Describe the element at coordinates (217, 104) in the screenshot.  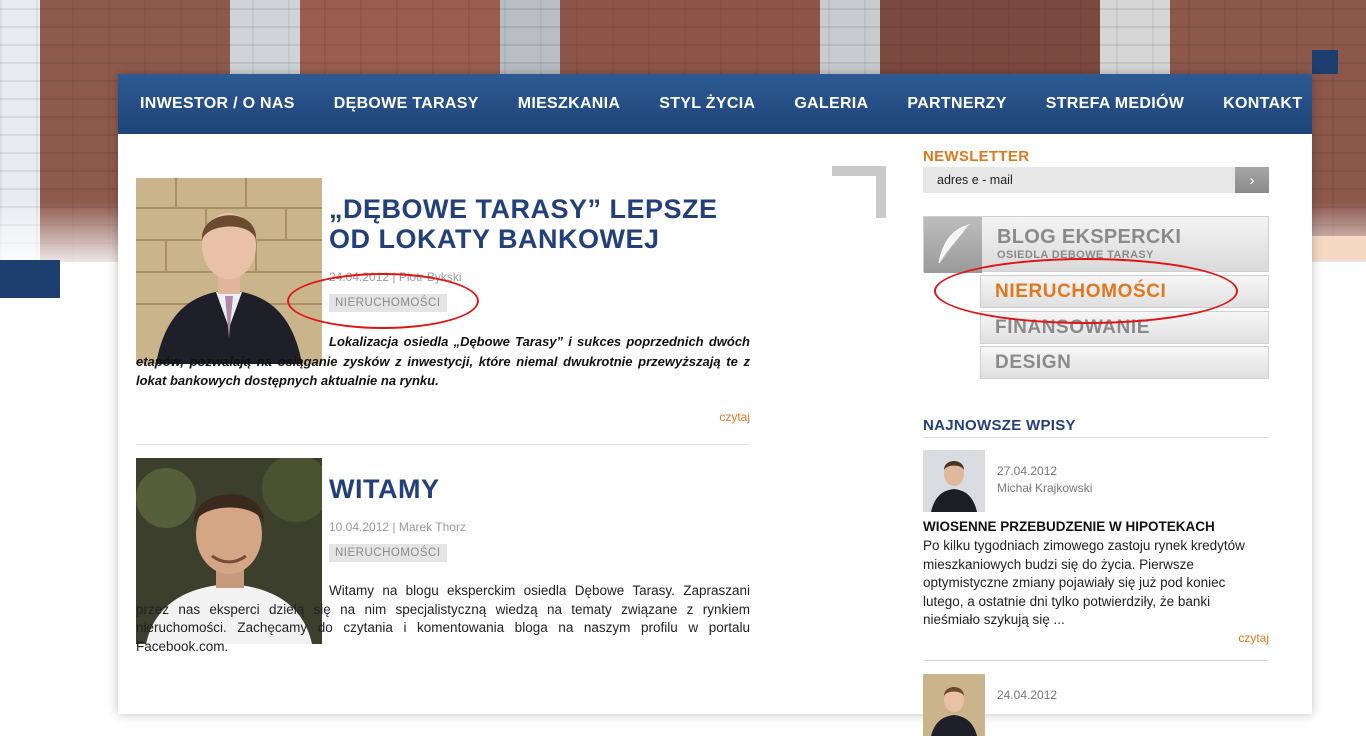
I see `nav-item-inwestor: INWESTOR / O NAS` at that location.